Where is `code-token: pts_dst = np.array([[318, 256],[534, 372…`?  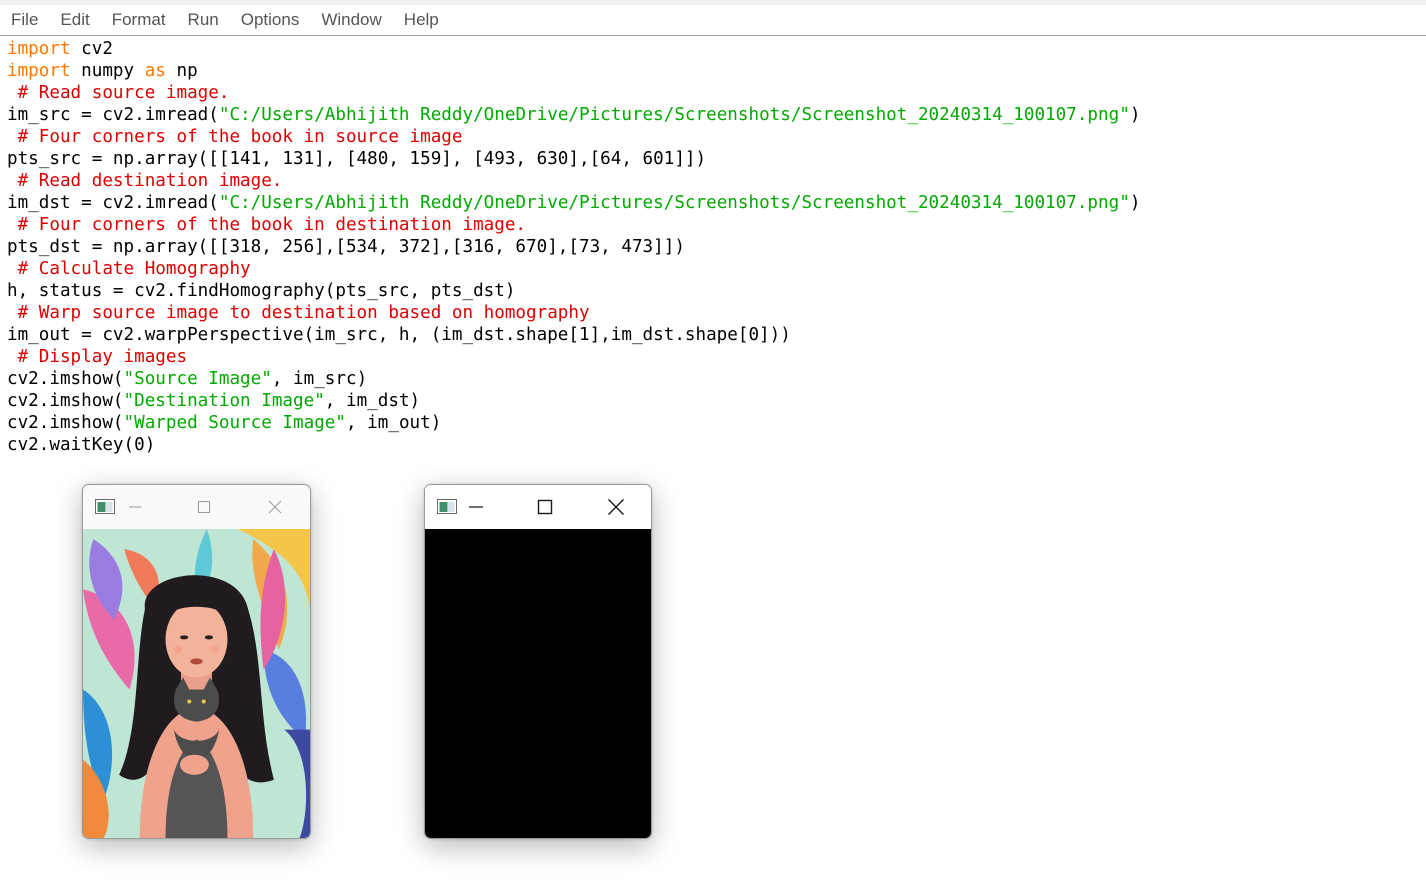
code-token: pts_dst = np.array([[318, 256],[534, 372… is located at coordinates (346, 247).